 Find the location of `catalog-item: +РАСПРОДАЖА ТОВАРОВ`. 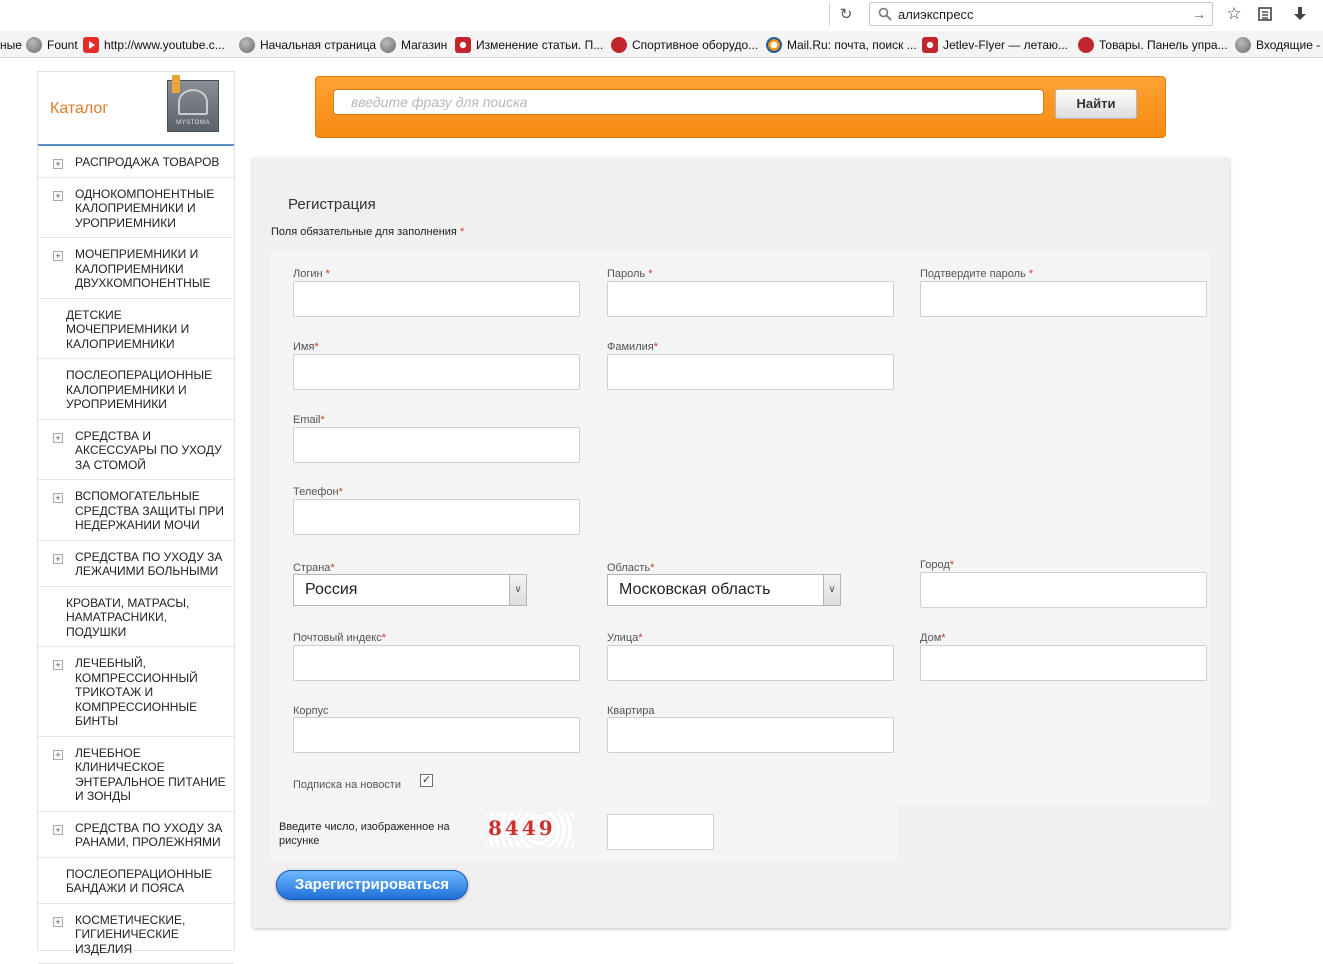

catalog-item: +РАСПРОДАЖА ТОВАРОВ is located at coordinates (136, 162).